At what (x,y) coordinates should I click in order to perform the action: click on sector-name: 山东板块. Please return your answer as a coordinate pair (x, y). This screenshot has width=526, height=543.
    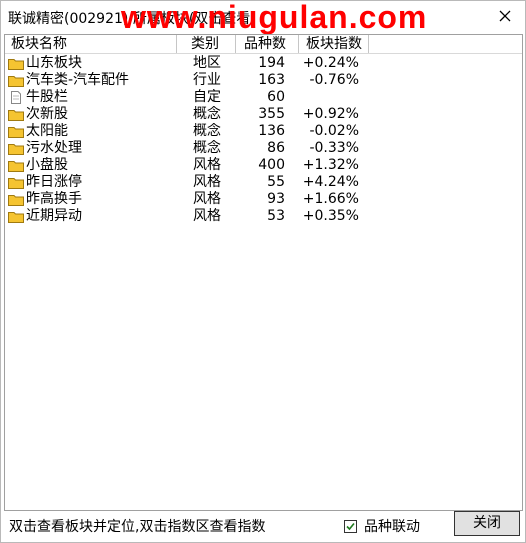
    Looking at the image, I should click on (54, 63).